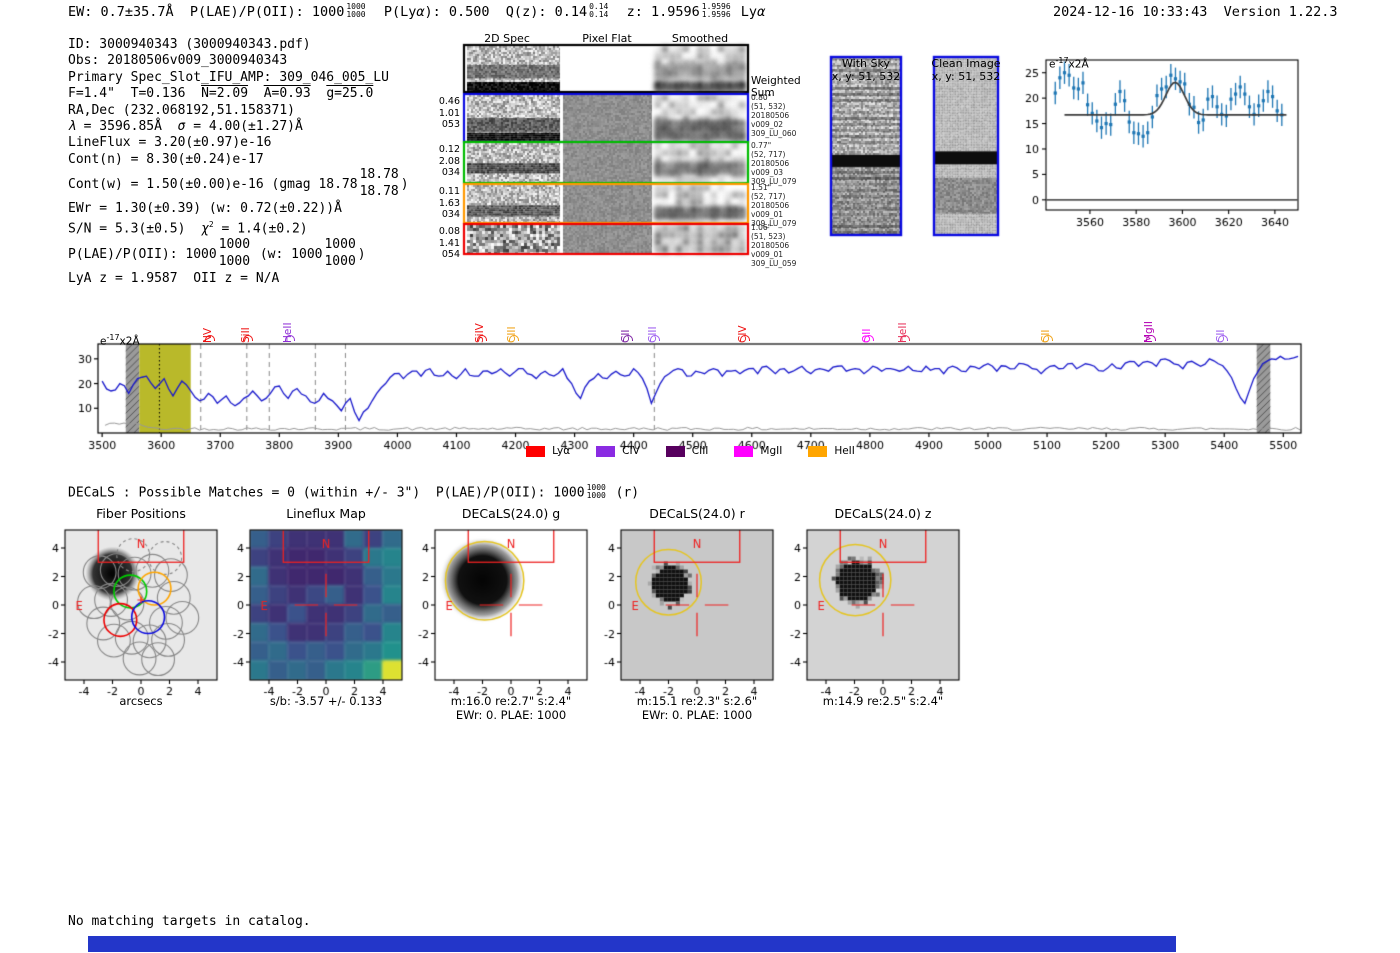 This screenshot has height=953, width=1400. Describe the element at coordinates (1195, 12) in the screenshot. I see `header-timestamp-version: 2024-12-16 10:33:43 Version 1.22.3` at that location.